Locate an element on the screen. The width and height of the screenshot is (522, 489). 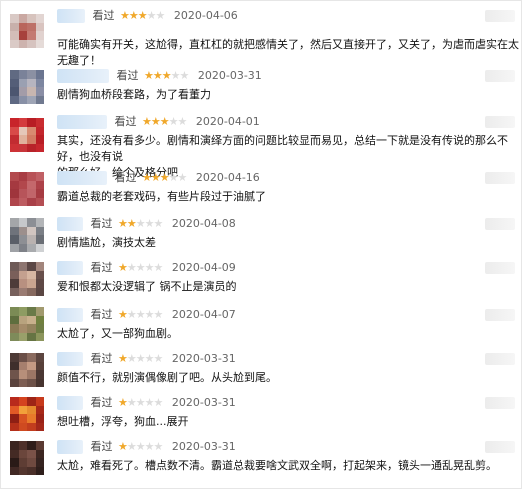
comment-text: 想吐槽，浮夸，狗血...展开 is located at coordinates (123, 422).